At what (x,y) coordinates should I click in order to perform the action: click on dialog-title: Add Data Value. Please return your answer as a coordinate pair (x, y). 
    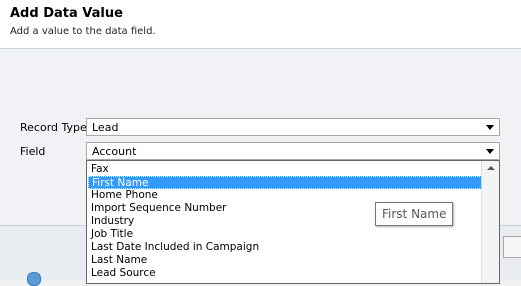
    Looking at the image, I should click on (66, 13).